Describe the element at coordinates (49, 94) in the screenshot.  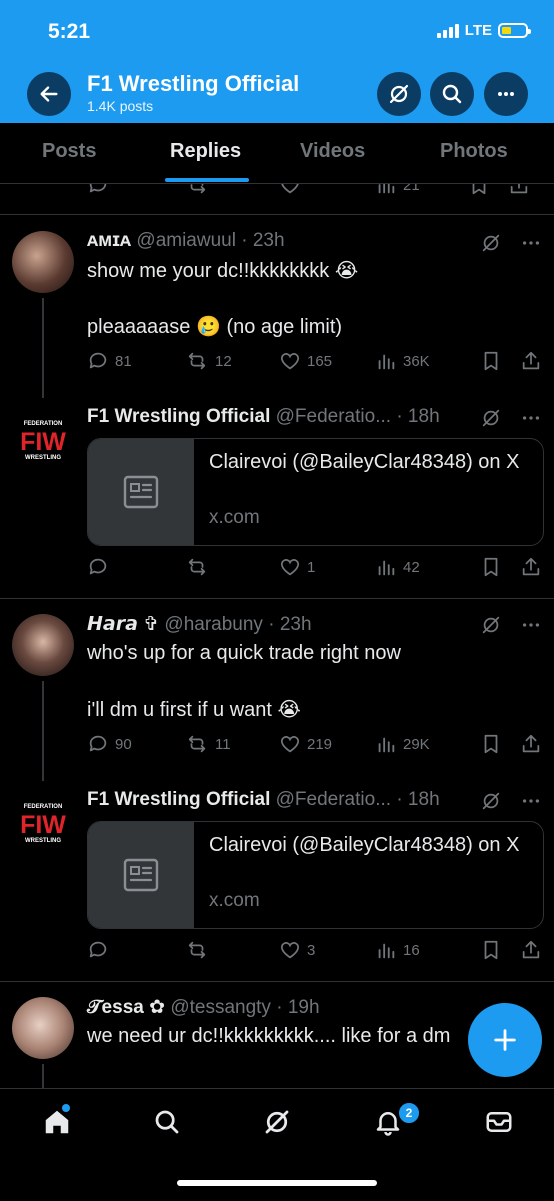
I see `back-button` at that location.